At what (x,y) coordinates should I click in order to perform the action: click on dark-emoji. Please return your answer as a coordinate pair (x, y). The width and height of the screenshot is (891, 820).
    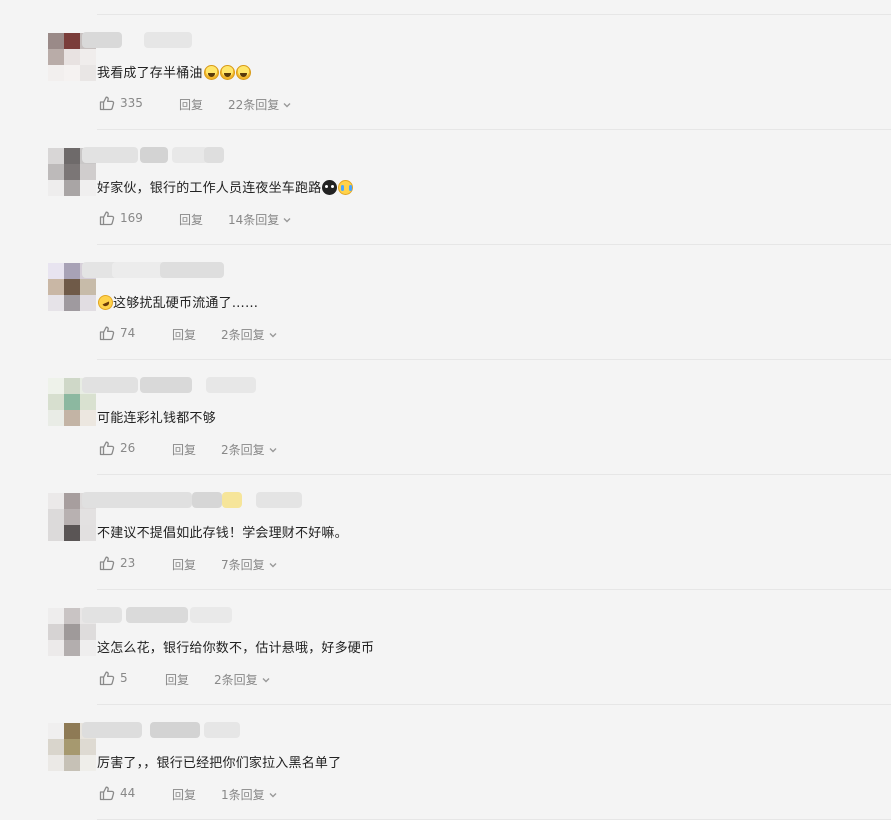
    Looking at the image, I should click on (330, 187).